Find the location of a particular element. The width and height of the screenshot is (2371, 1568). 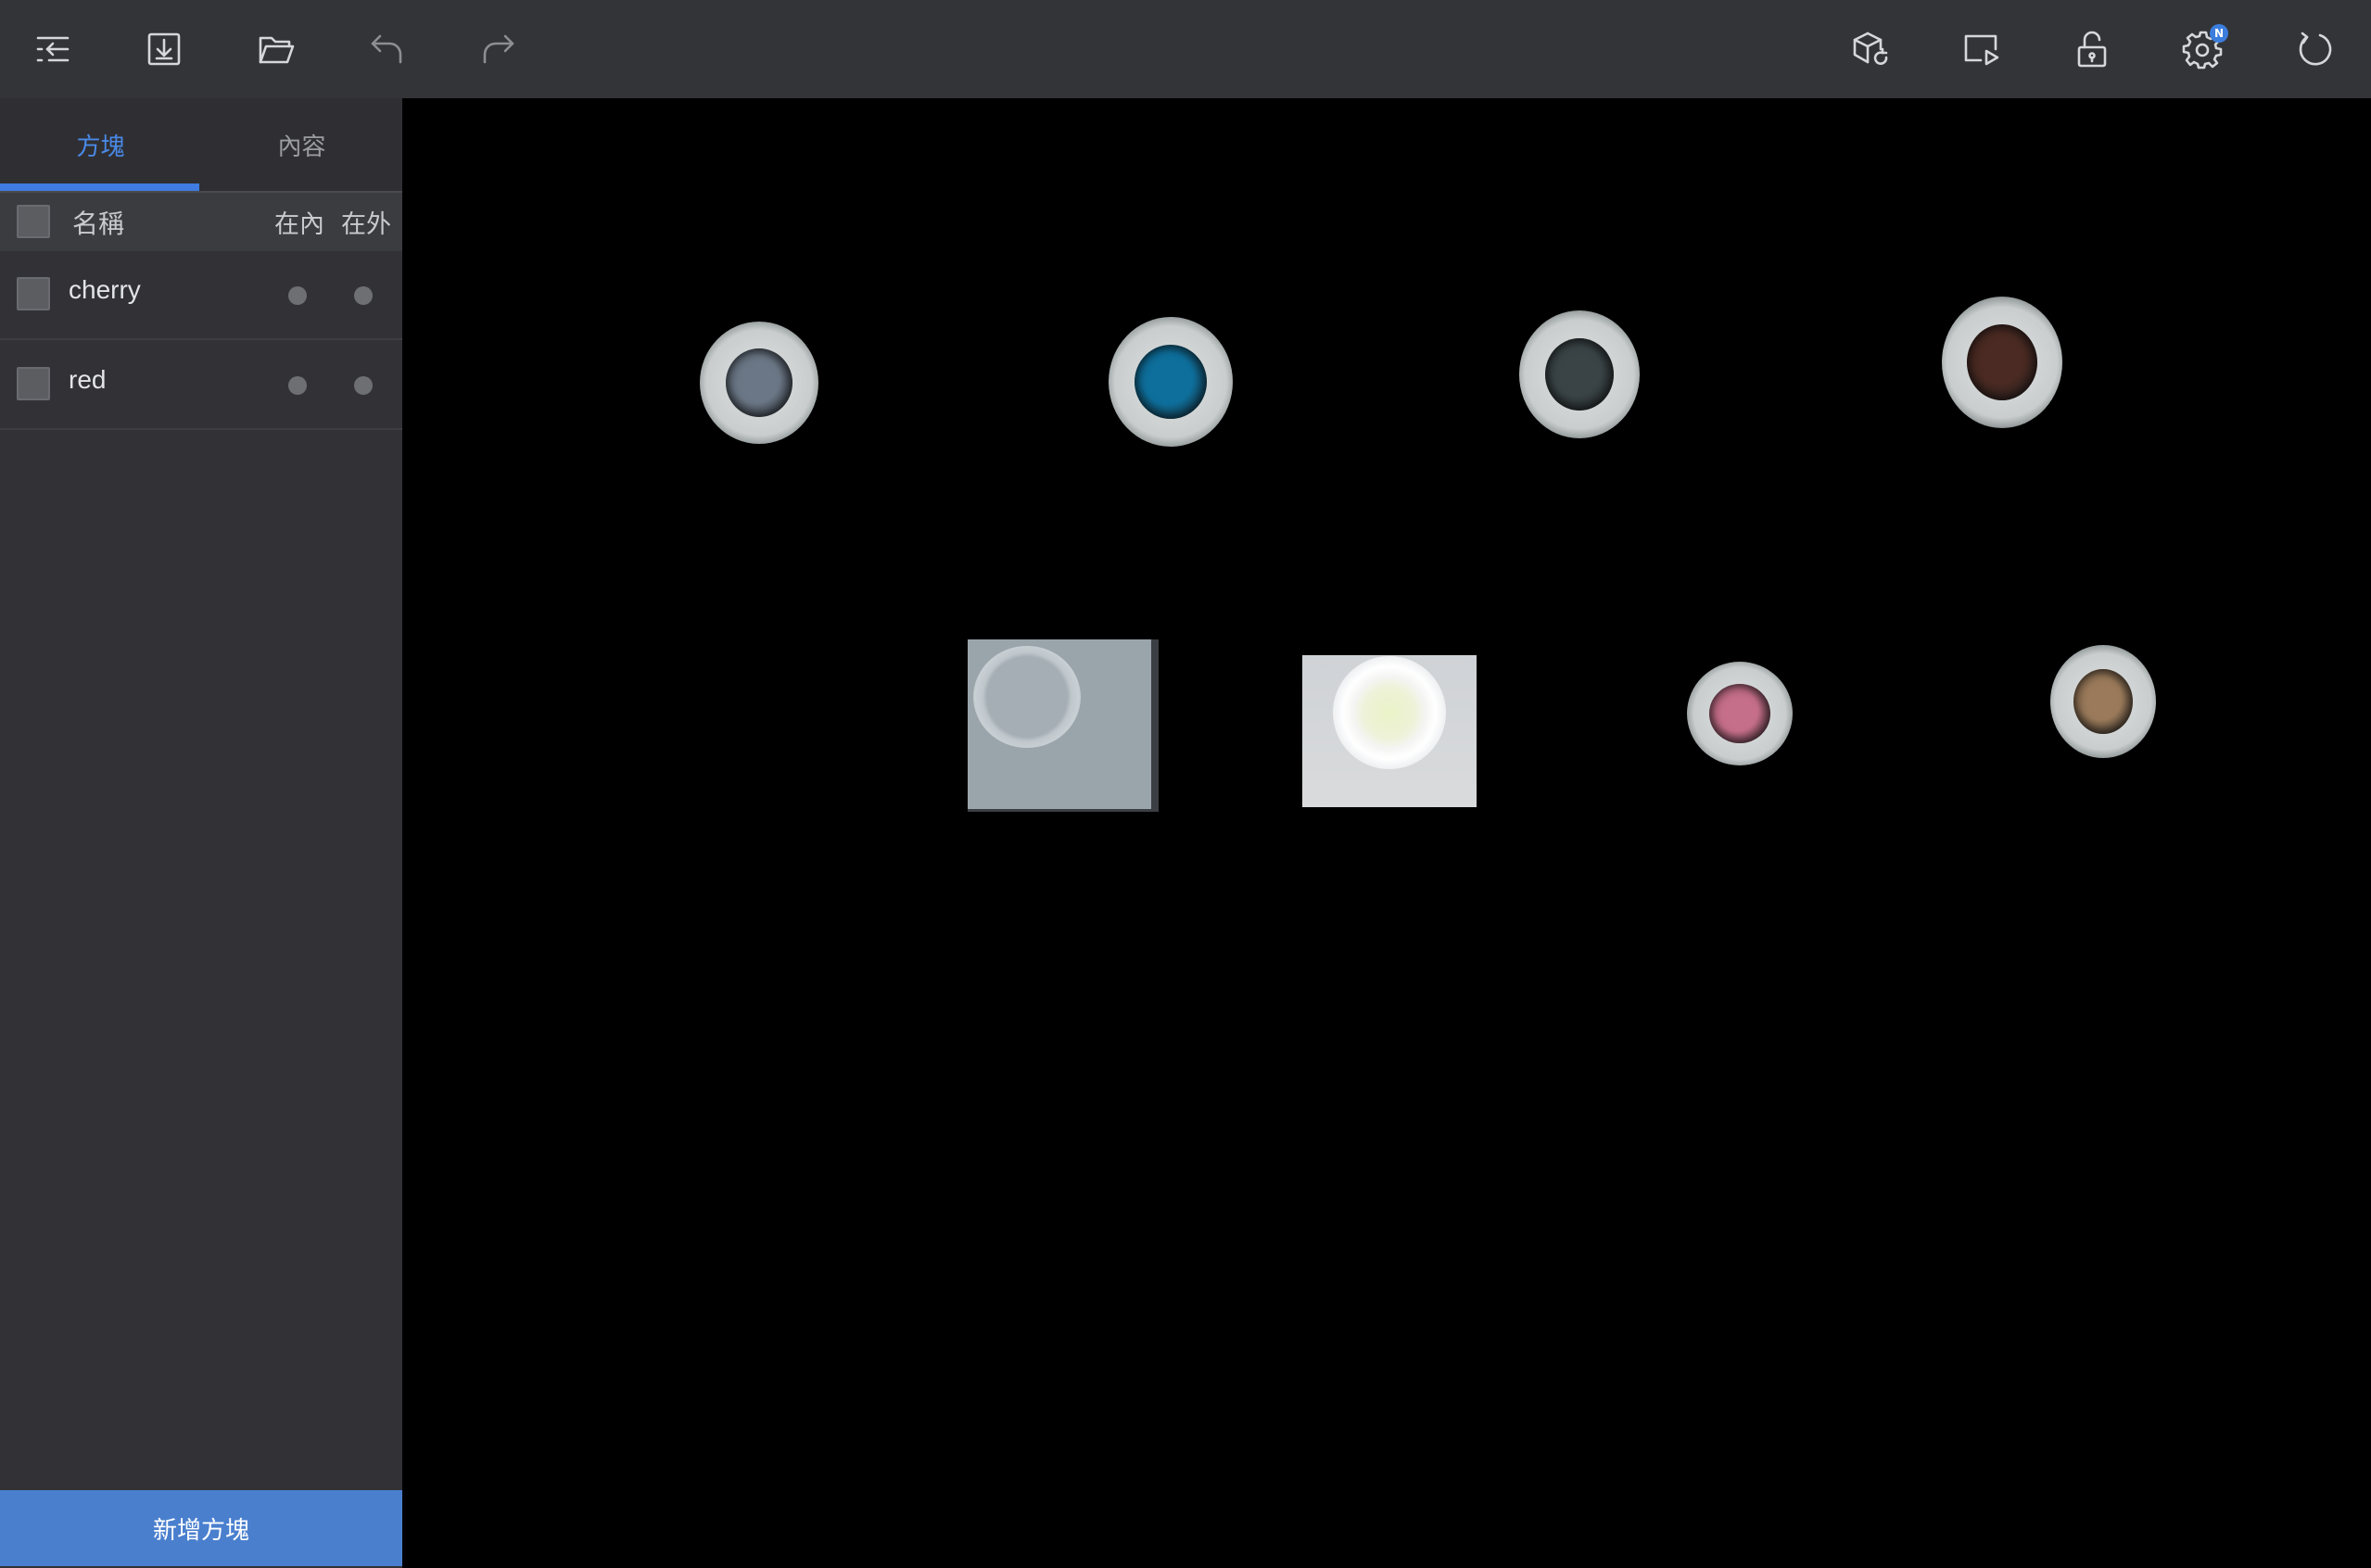

list-item-name: cherry is located at coordinates (105, 289).